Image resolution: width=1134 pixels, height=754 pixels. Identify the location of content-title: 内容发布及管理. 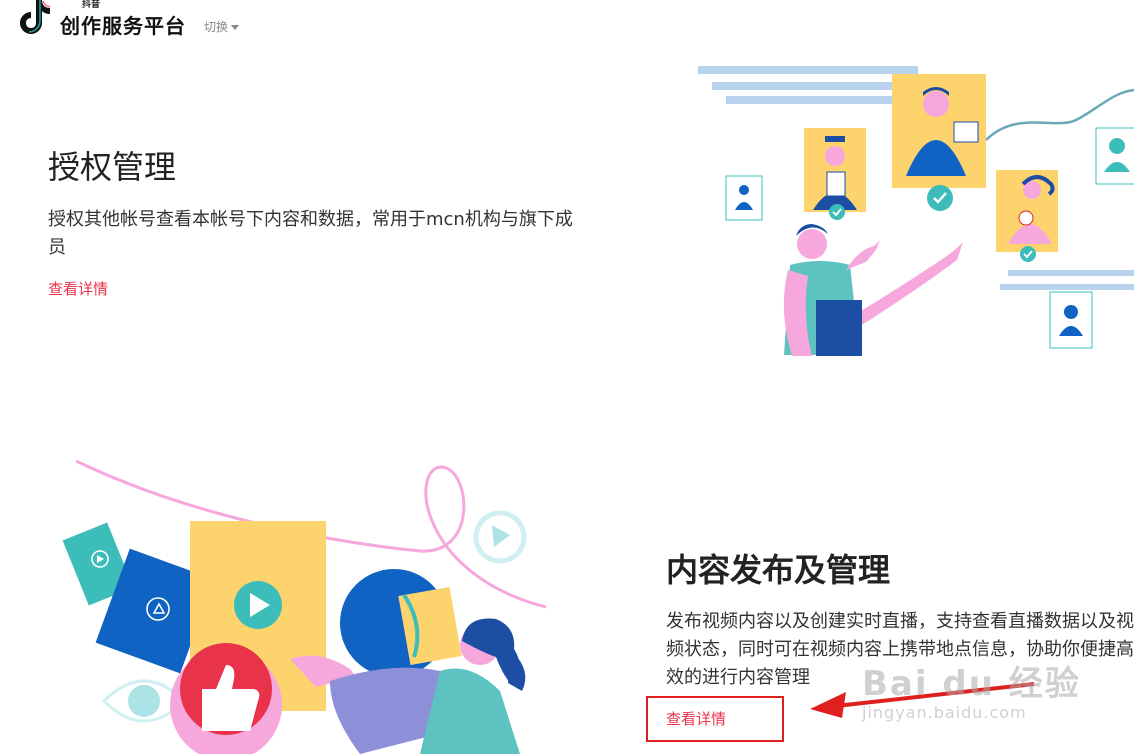
(778, 570).